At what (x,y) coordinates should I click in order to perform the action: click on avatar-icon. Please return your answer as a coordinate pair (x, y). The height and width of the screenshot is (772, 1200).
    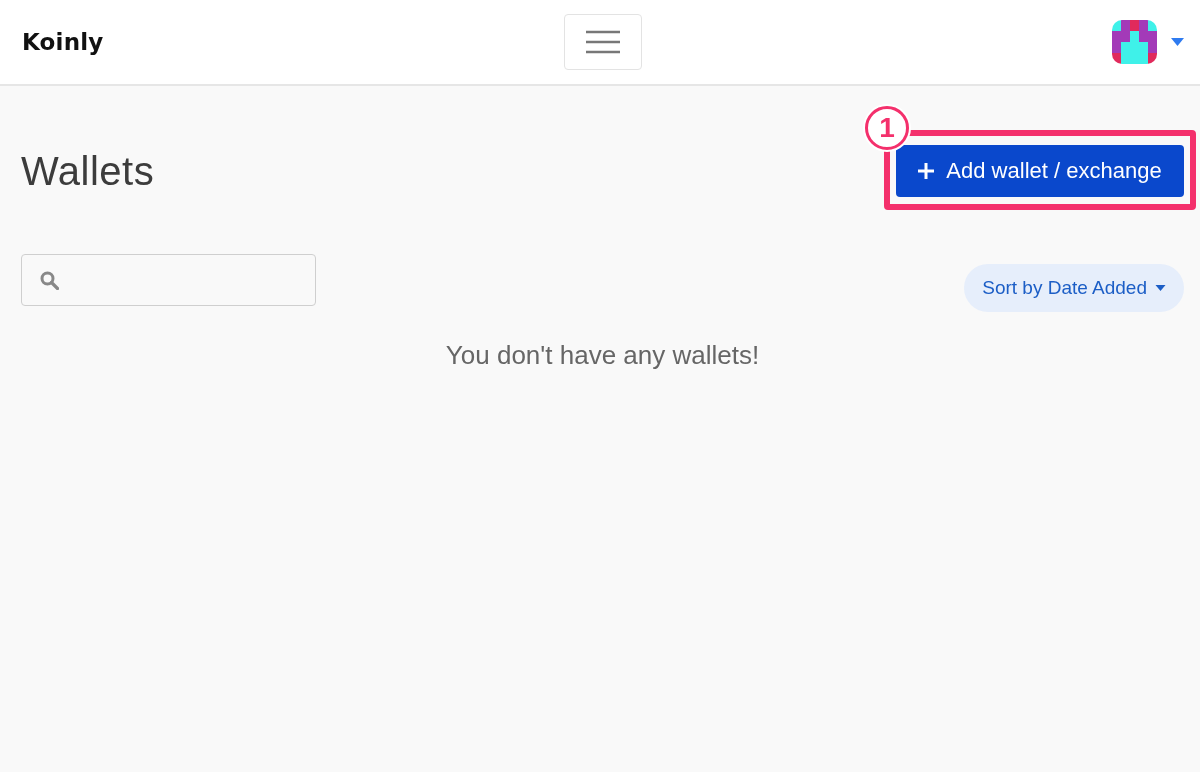
    Looking at the image, I should click on (1134, 42).